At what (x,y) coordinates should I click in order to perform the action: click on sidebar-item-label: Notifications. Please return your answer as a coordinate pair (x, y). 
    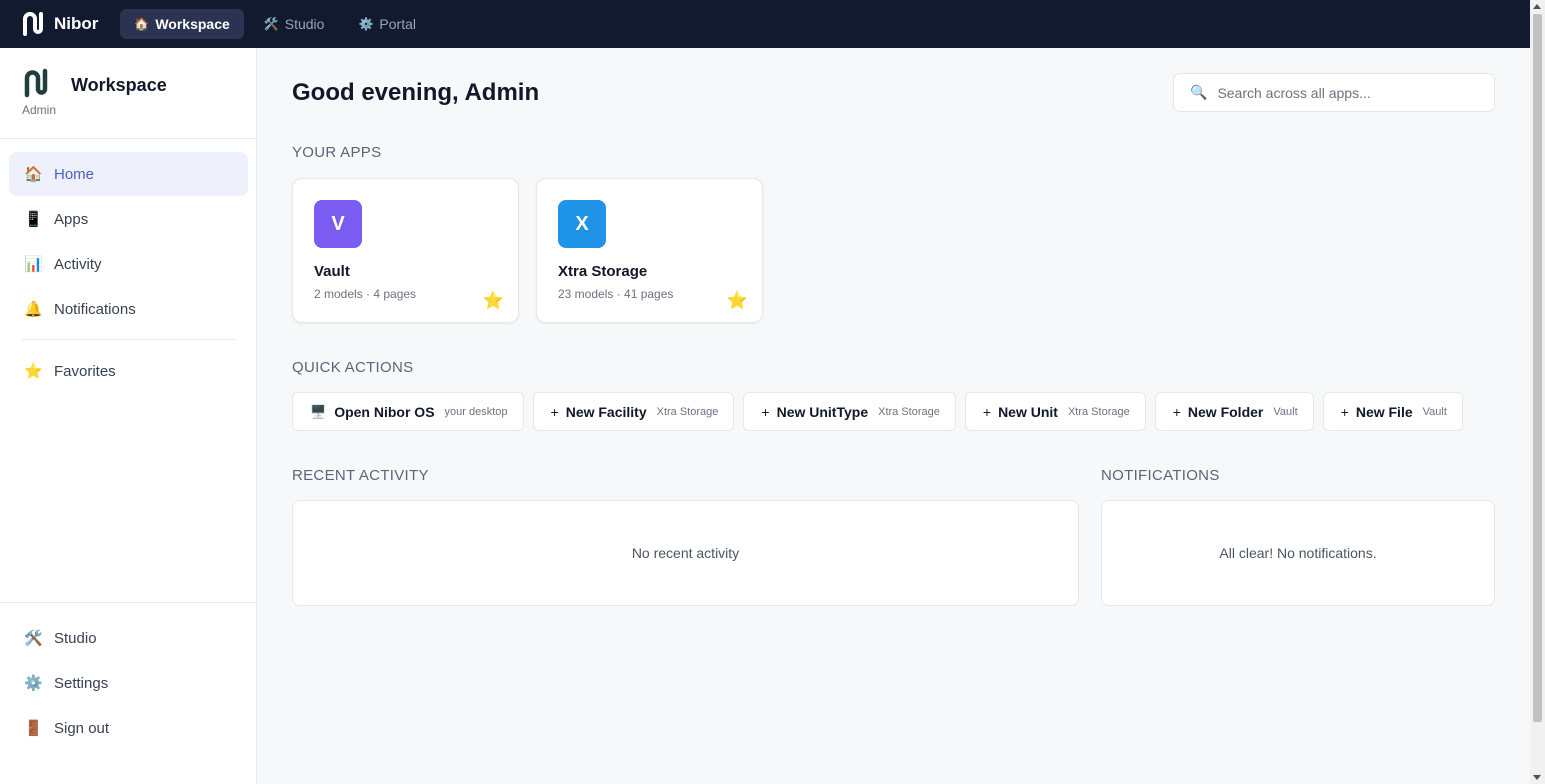
    Looking at the image, I should click on (95, 309).